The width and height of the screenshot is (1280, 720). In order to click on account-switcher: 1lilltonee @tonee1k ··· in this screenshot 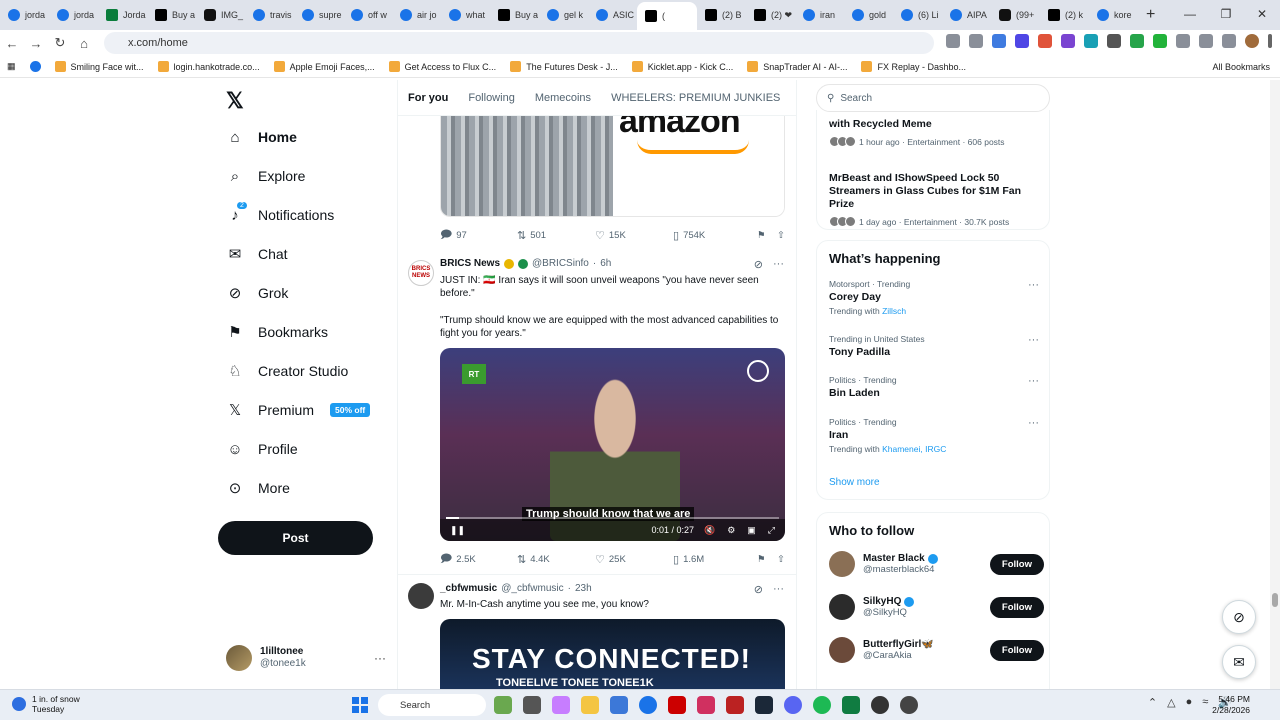, I will do `click(306, 658)`.